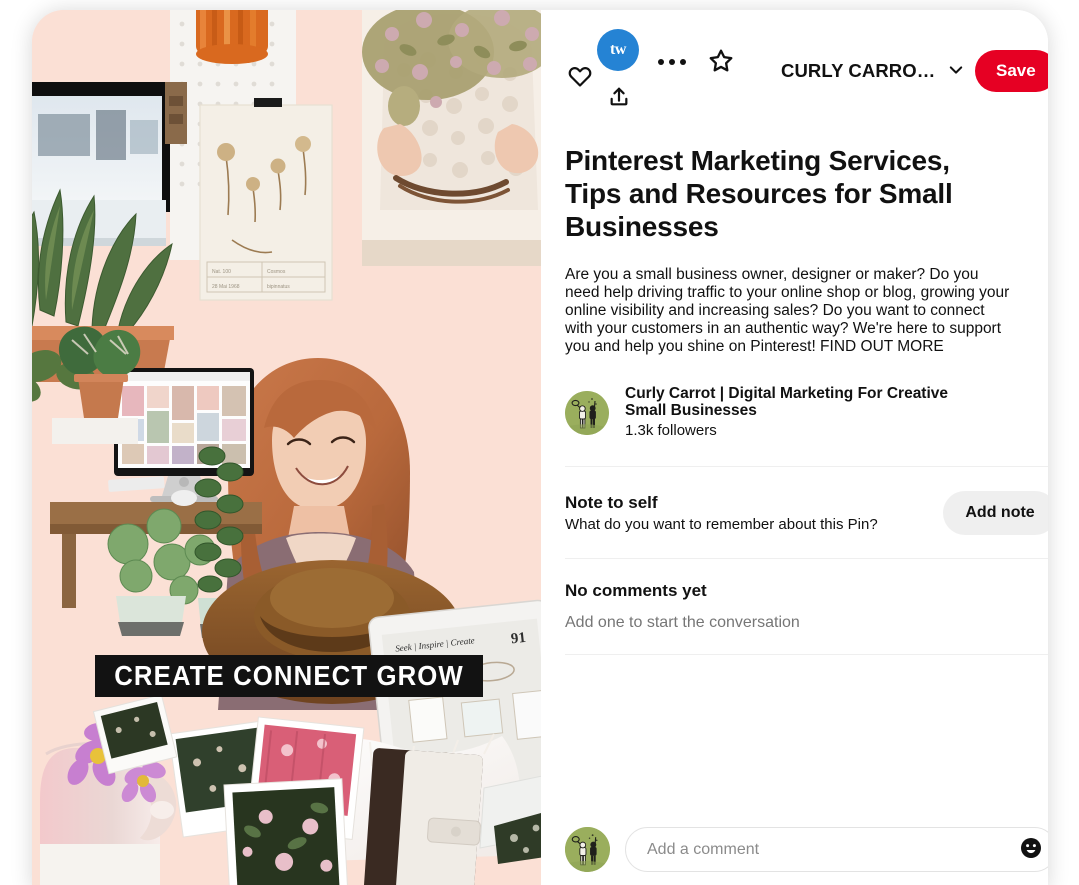 The image size is (1079, 885). I want to click on favorite-button, so click(721, 62).